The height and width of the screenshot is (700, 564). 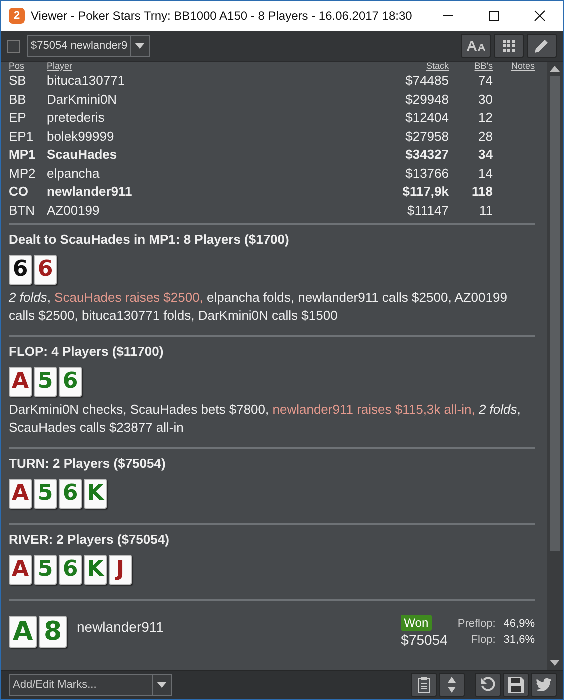 I want to click on table-cell-text: 30, so click(x=486, y=99).